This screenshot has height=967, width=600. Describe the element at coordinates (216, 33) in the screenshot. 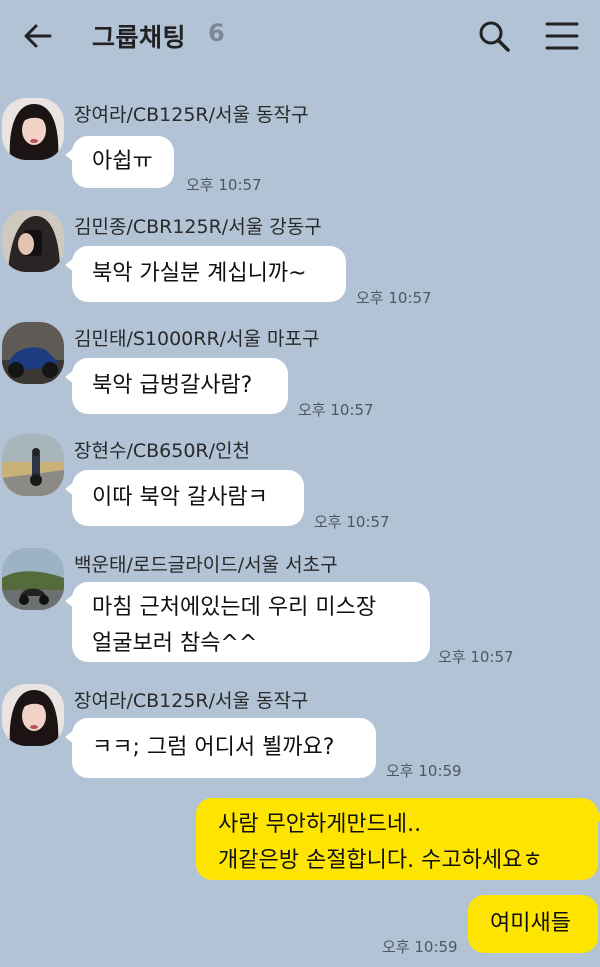

I see `member-count: 6` at that location.